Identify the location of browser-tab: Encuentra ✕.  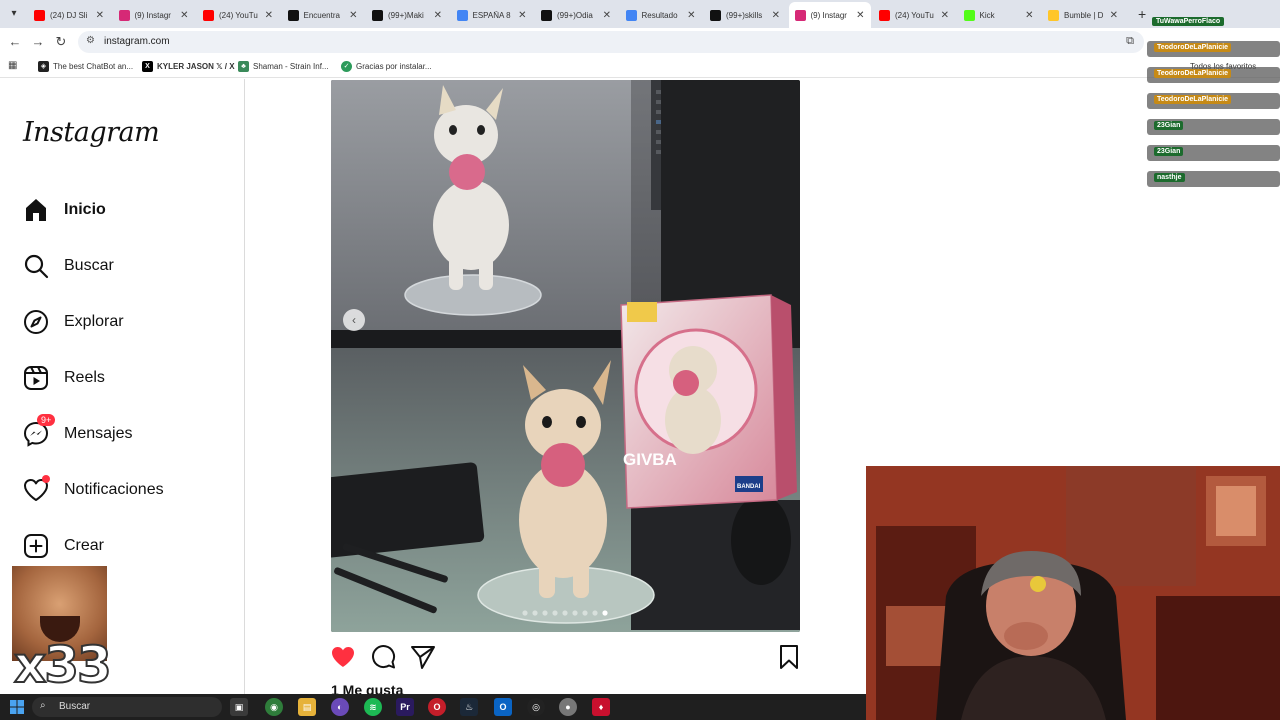
(323, 15).